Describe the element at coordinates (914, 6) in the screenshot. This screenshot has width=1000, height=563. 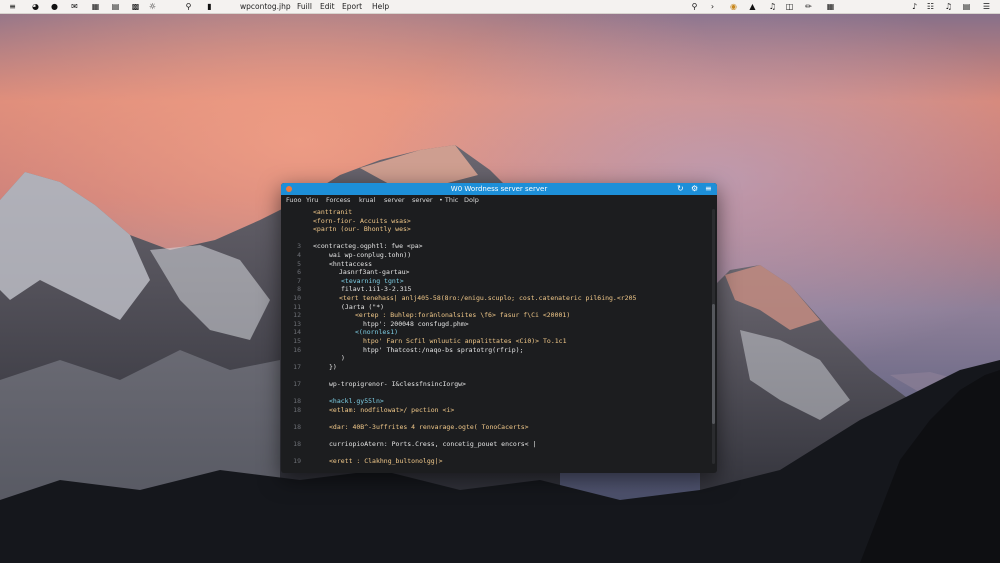
I see `music-icon: ♪` at that location.